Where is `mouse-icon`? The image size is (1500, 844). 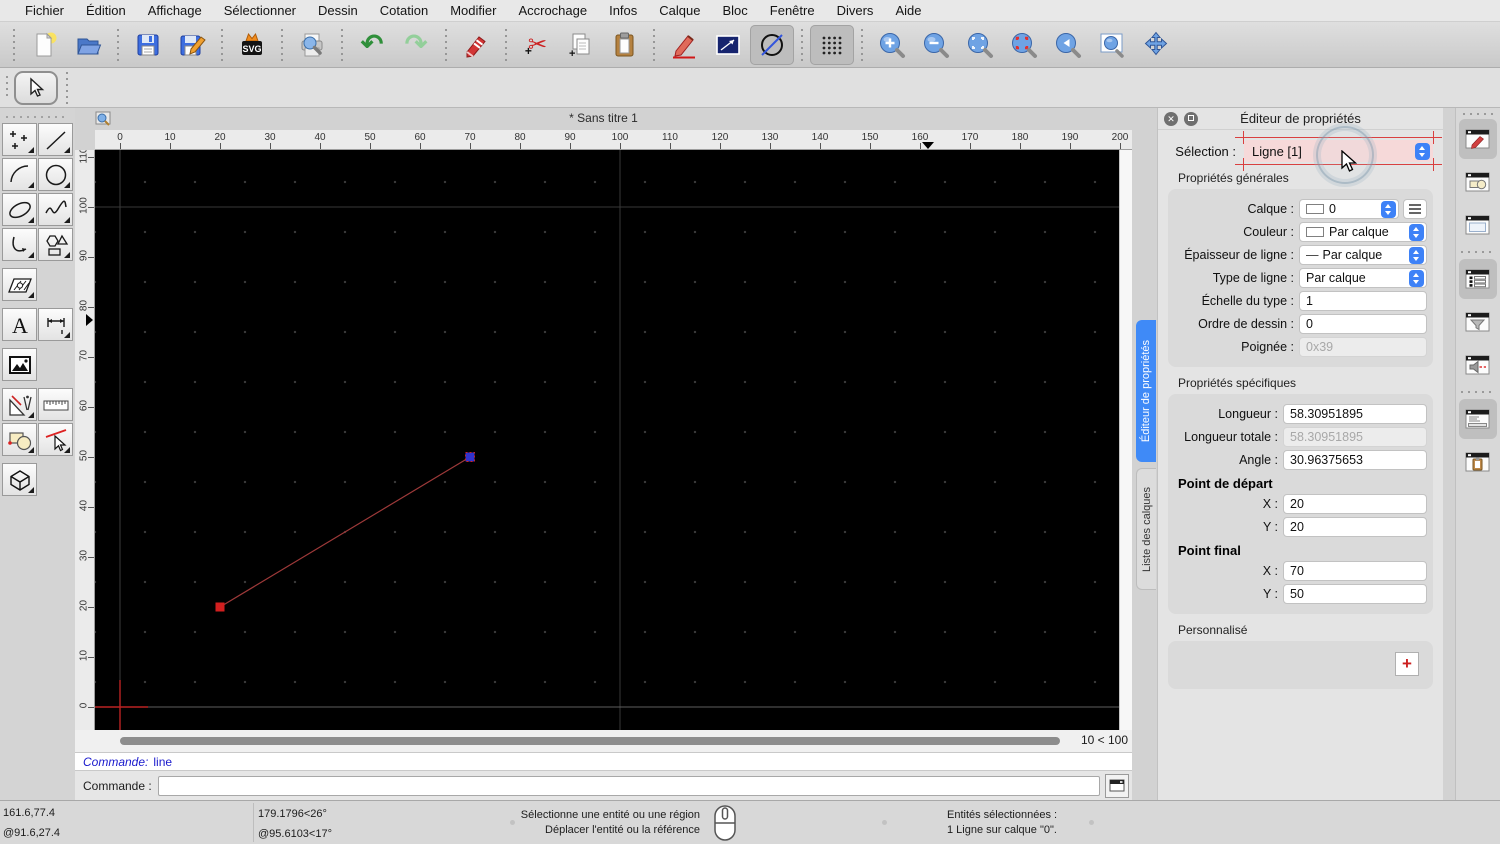 mouse-icon is located at coordinates (725, 823).